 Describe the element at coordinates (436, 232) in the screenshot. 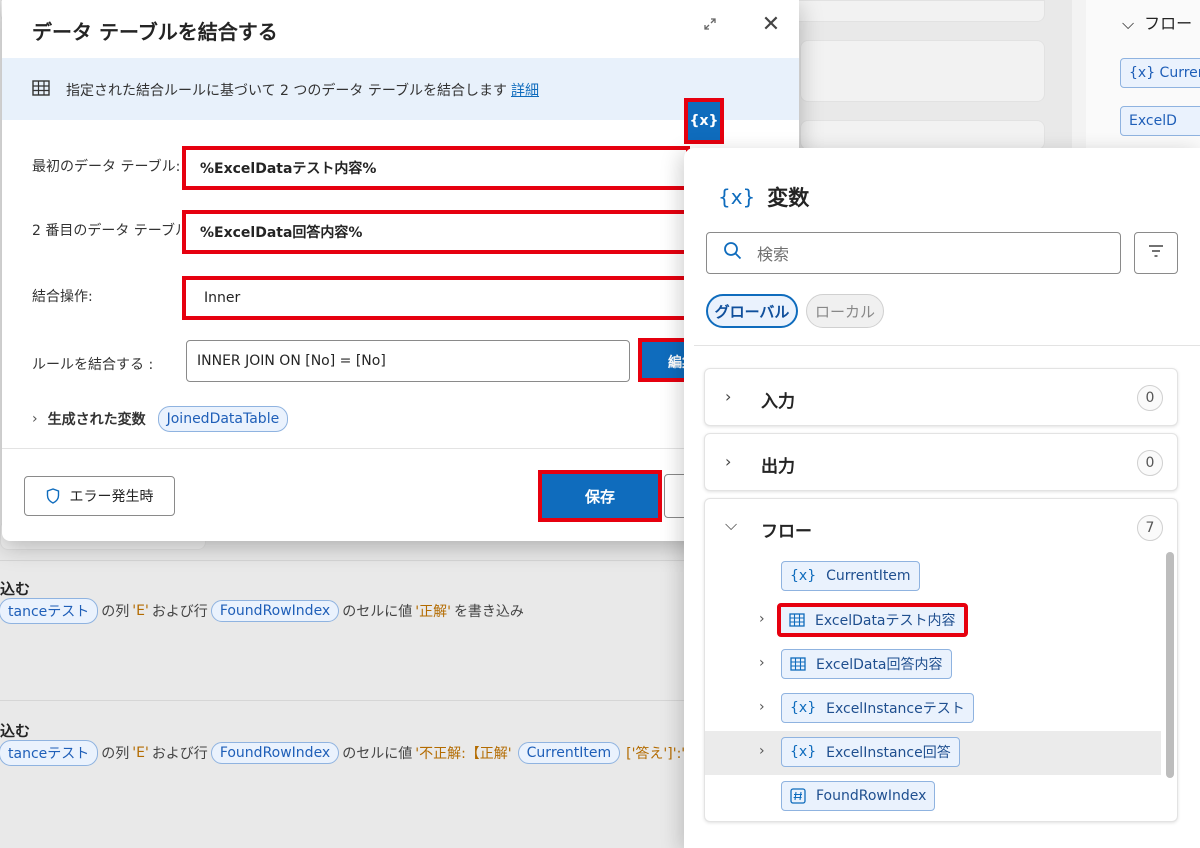

I see `second-table-input: %ExcelData回答内容%` at that location.